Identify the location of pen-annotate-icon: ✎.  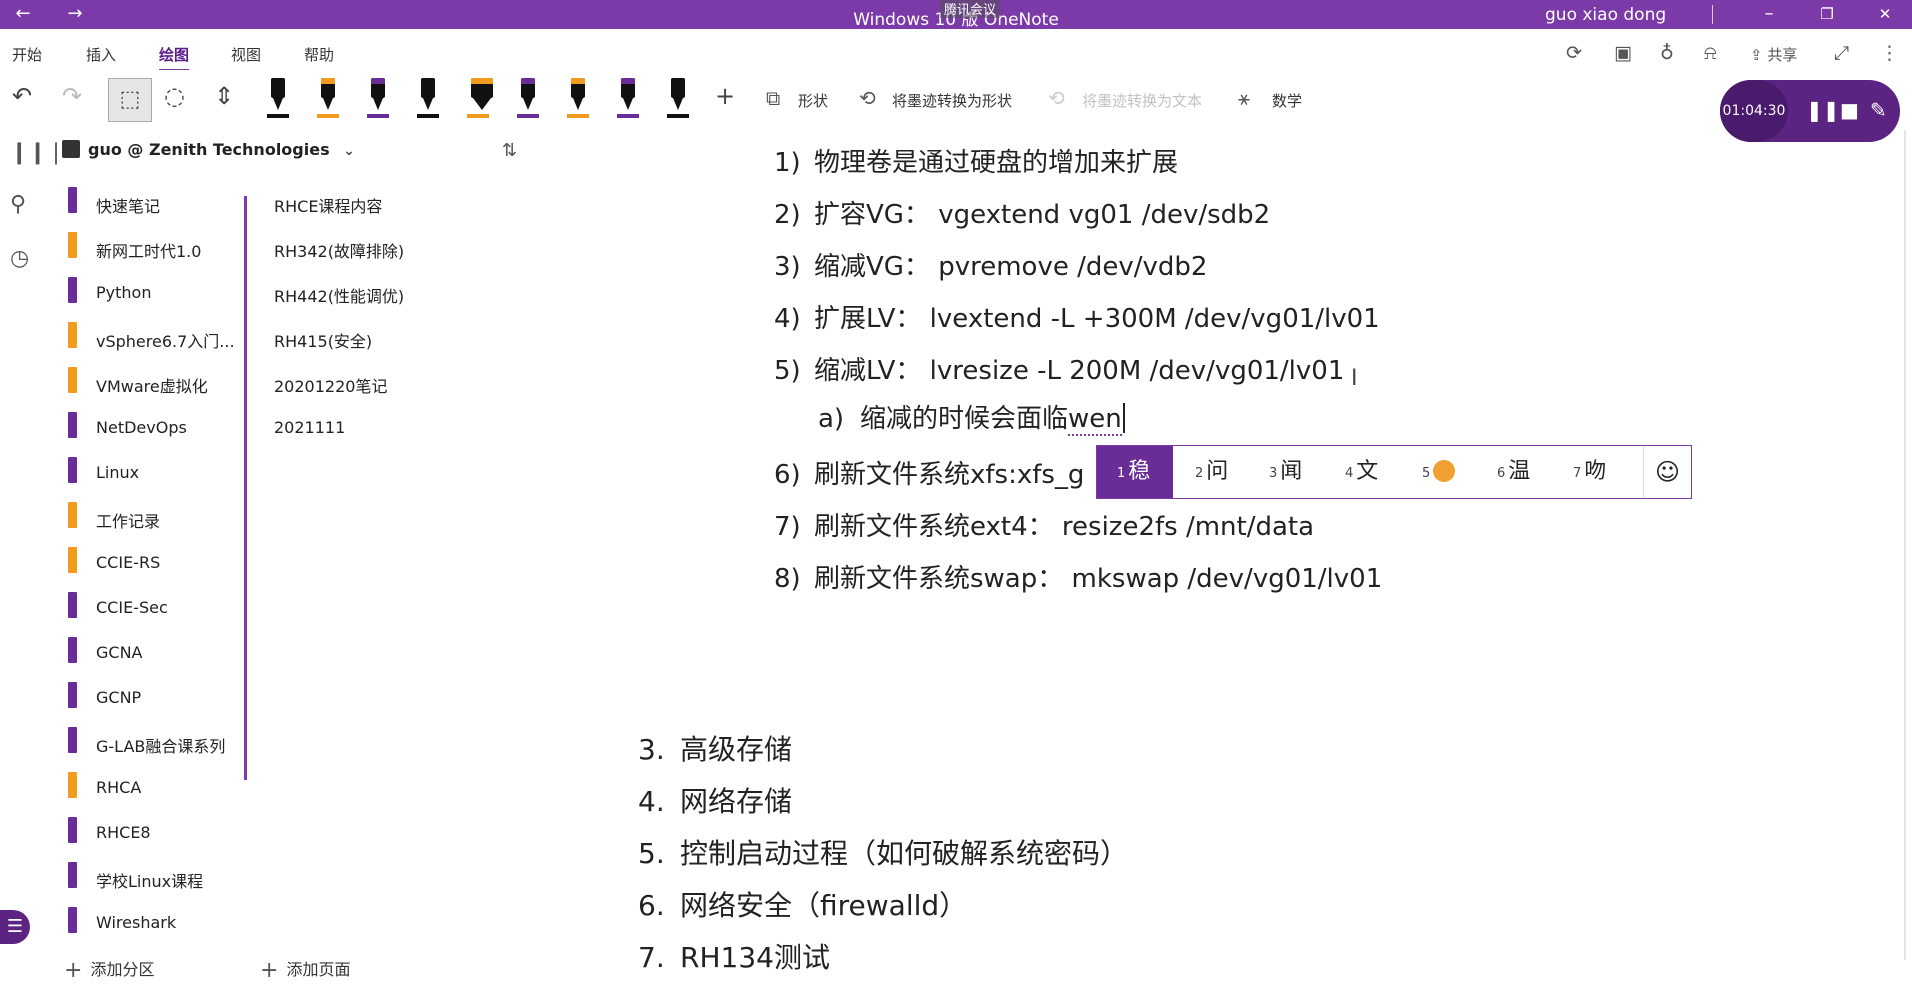
(1878, 110).